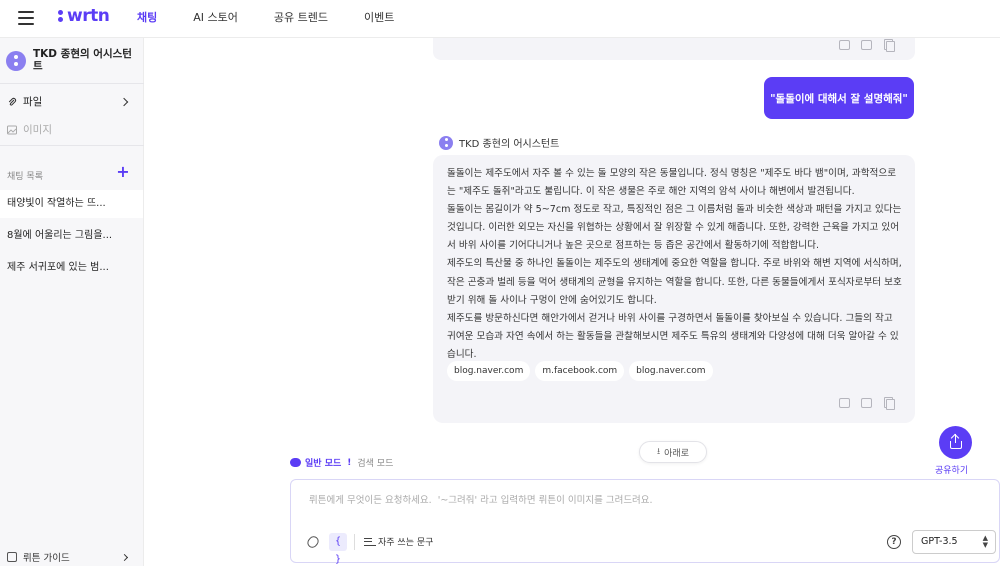 This screenshot has width=1000, height=566. Describe the element at coordinates (123, 172) in the screenshot. I see `new-chat-button: +` at that location.